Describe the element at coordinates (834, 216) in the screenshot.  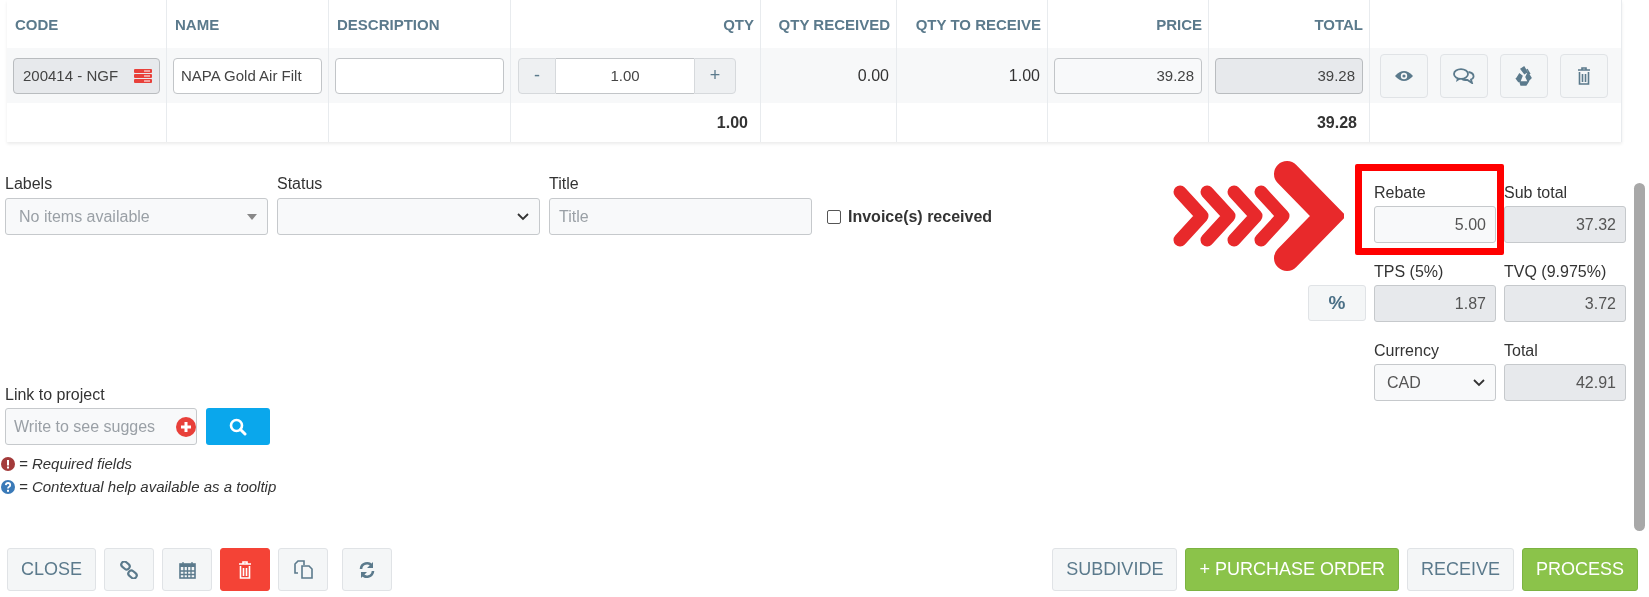
I see `checkbox` at that location.